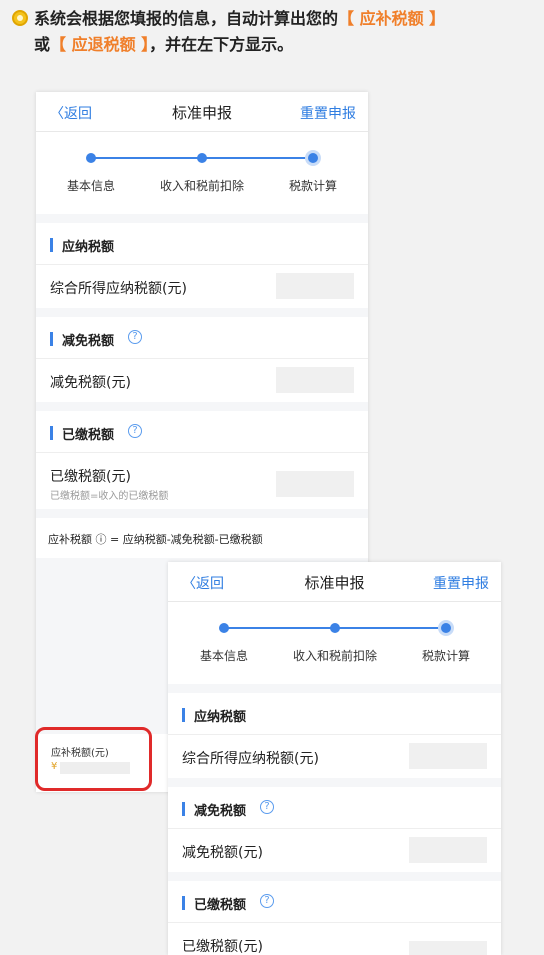  I want to click on intro-line-2: 或【 应退税额 】，并在左下方显示。, so click(284, 45).